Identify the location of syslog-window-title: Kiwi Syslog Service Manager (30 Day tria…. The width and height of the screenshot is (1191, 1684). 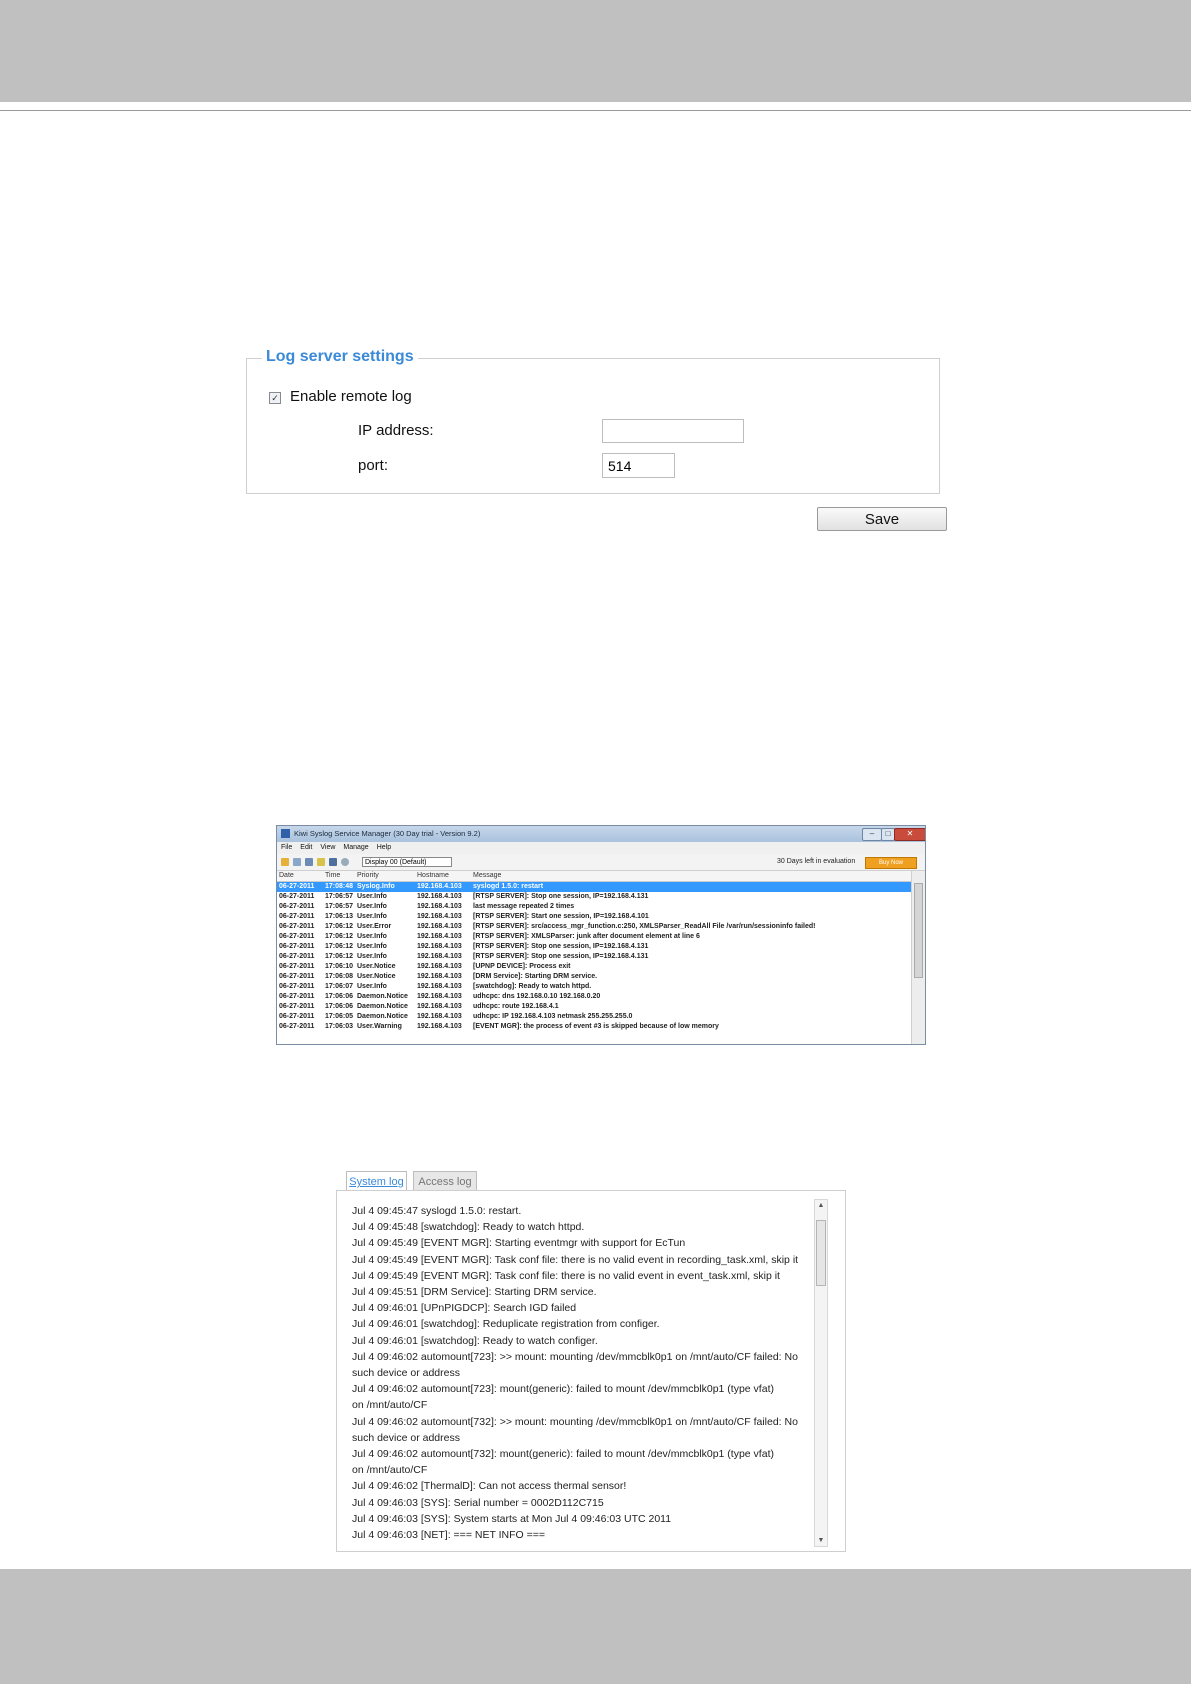
(387, 833).